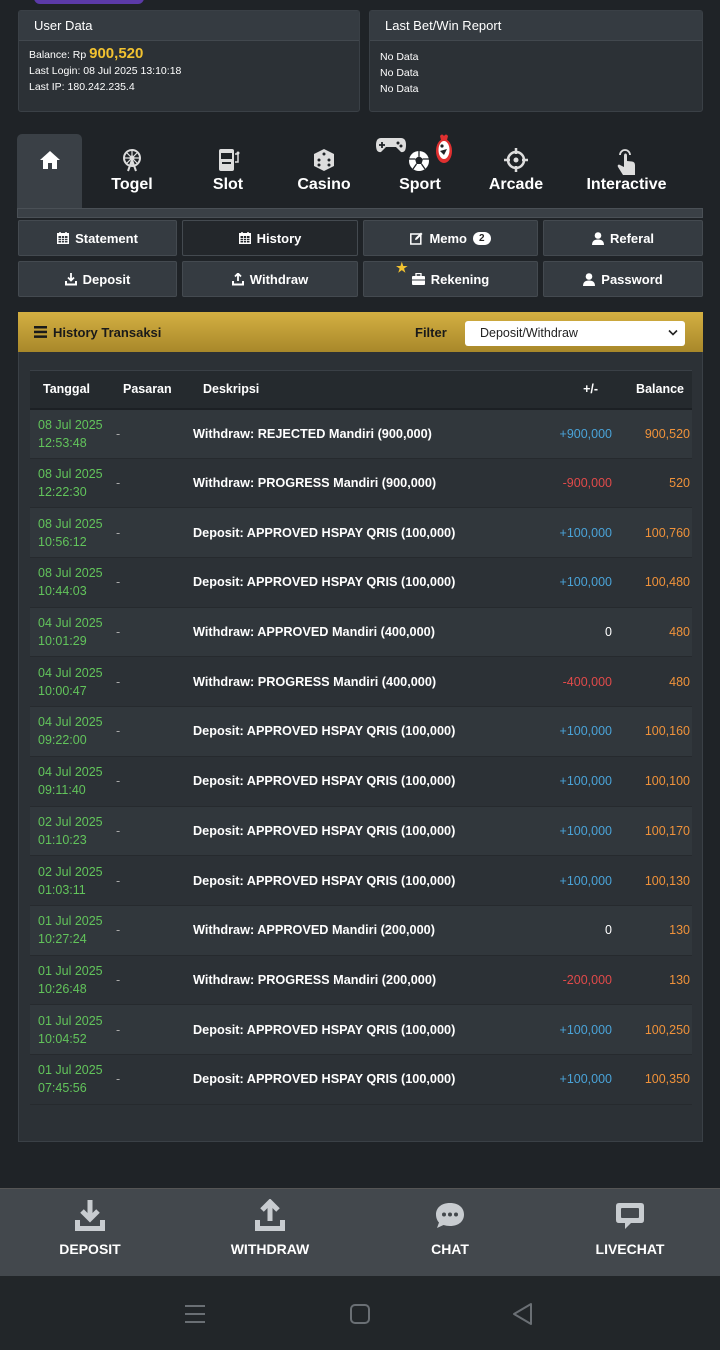 This screenshot has width=720, height=1350. I want to click on category-interactive: Interactive, so click(626, 171).